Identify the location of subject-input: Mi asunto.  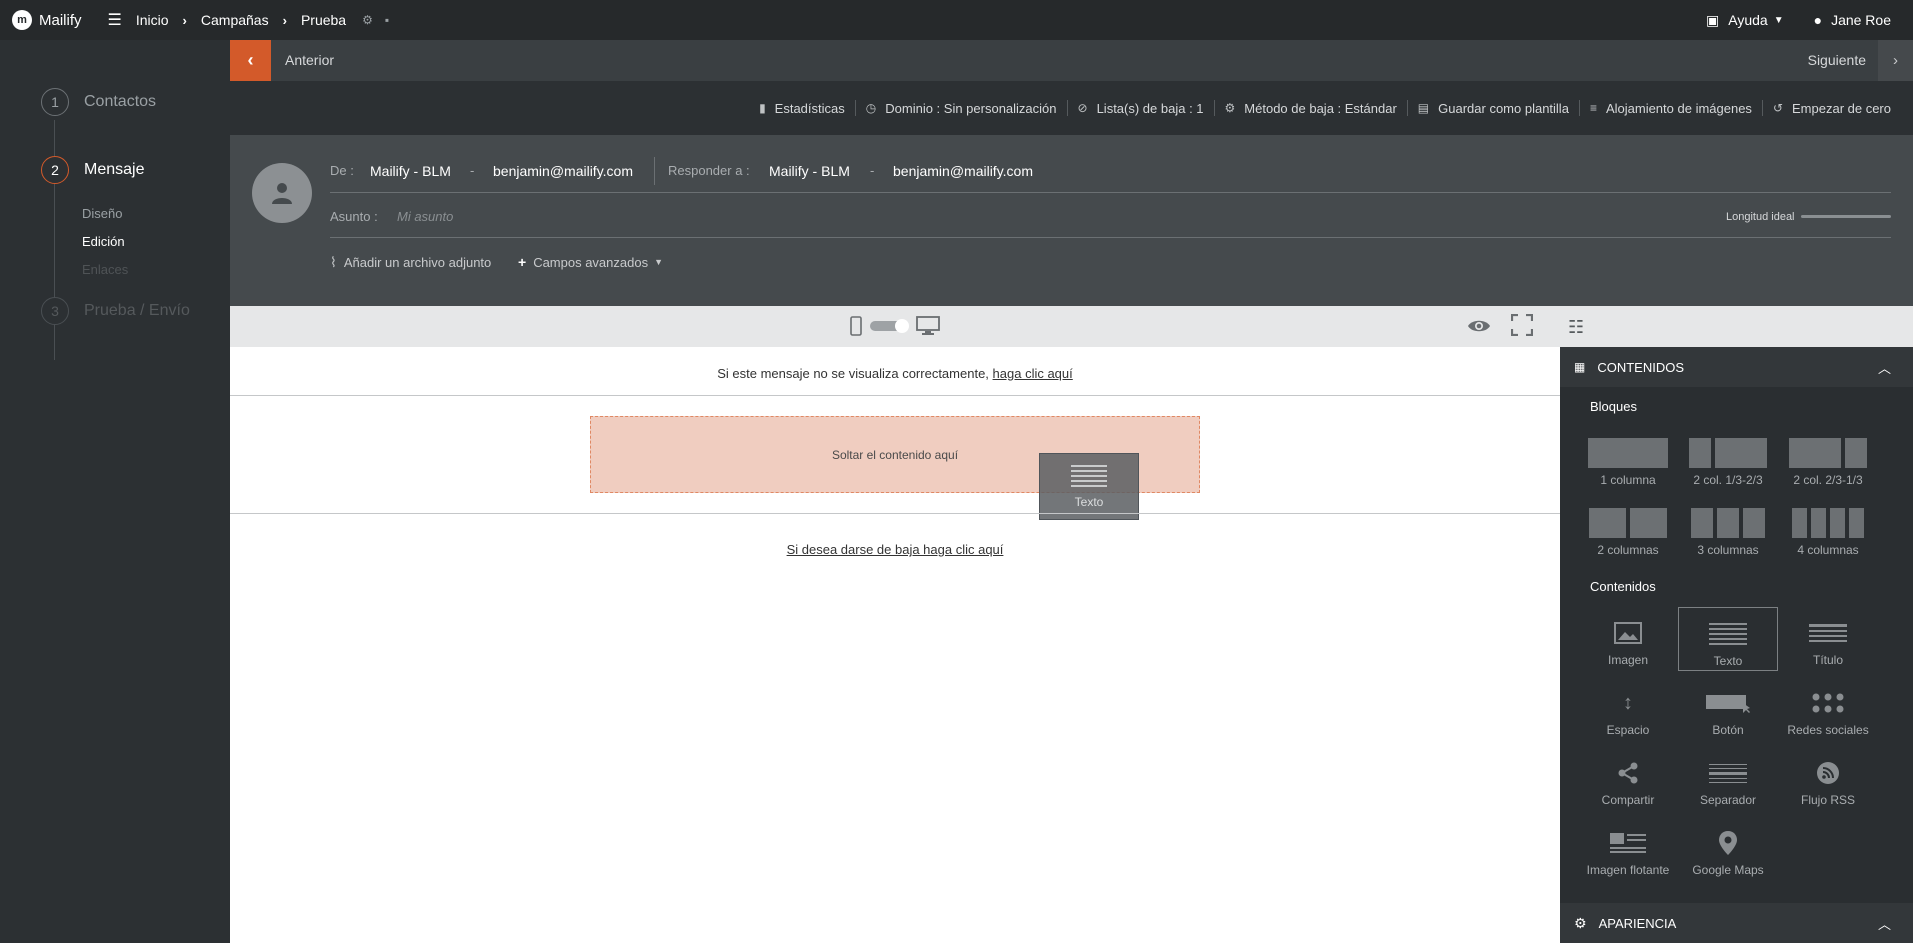
(425, 216).